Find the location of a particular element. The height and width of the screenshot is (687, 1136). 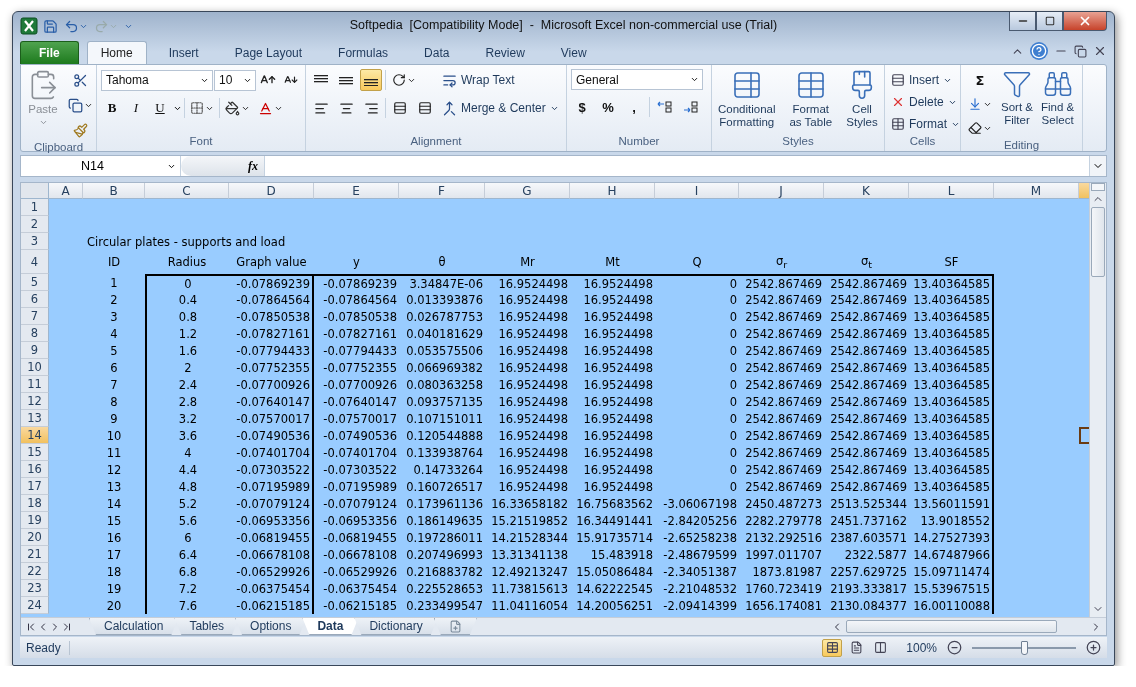

bold-button: B is located at coordinates (112, 108).